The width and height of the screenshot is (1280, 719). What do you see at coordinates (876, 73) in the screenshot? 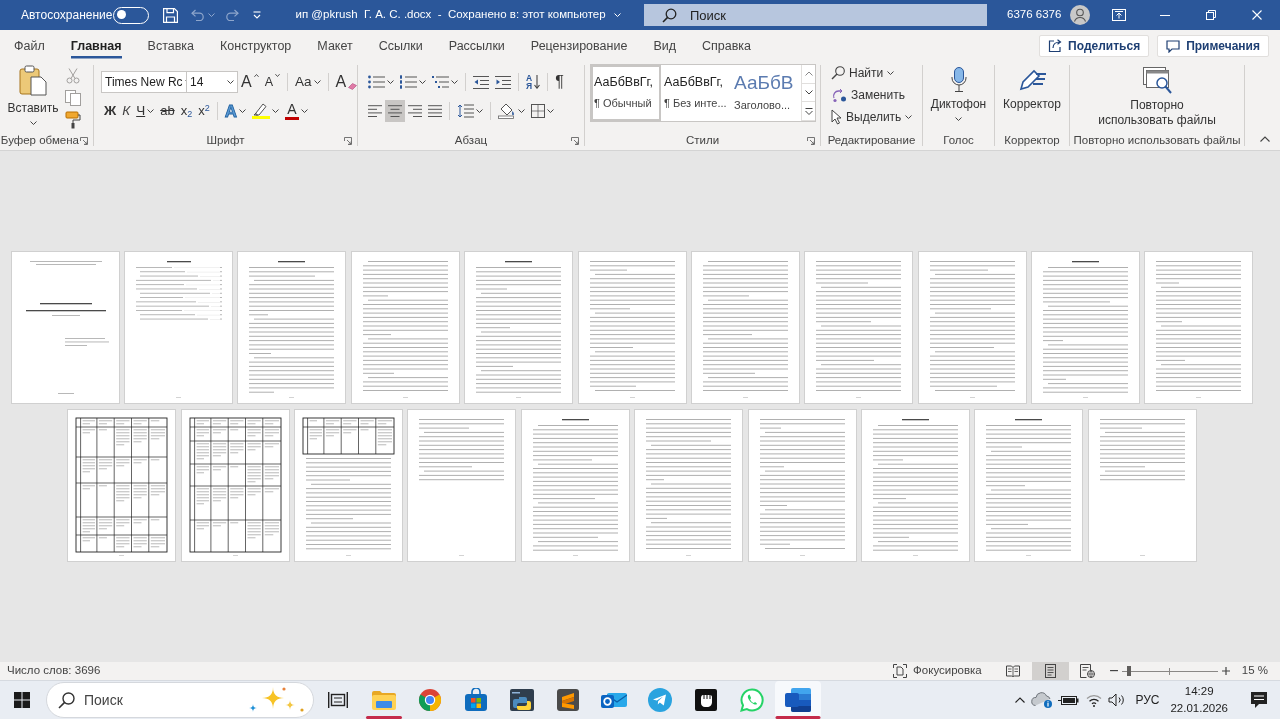
I see `find-button: Найти` at bounding box center [876, 73].